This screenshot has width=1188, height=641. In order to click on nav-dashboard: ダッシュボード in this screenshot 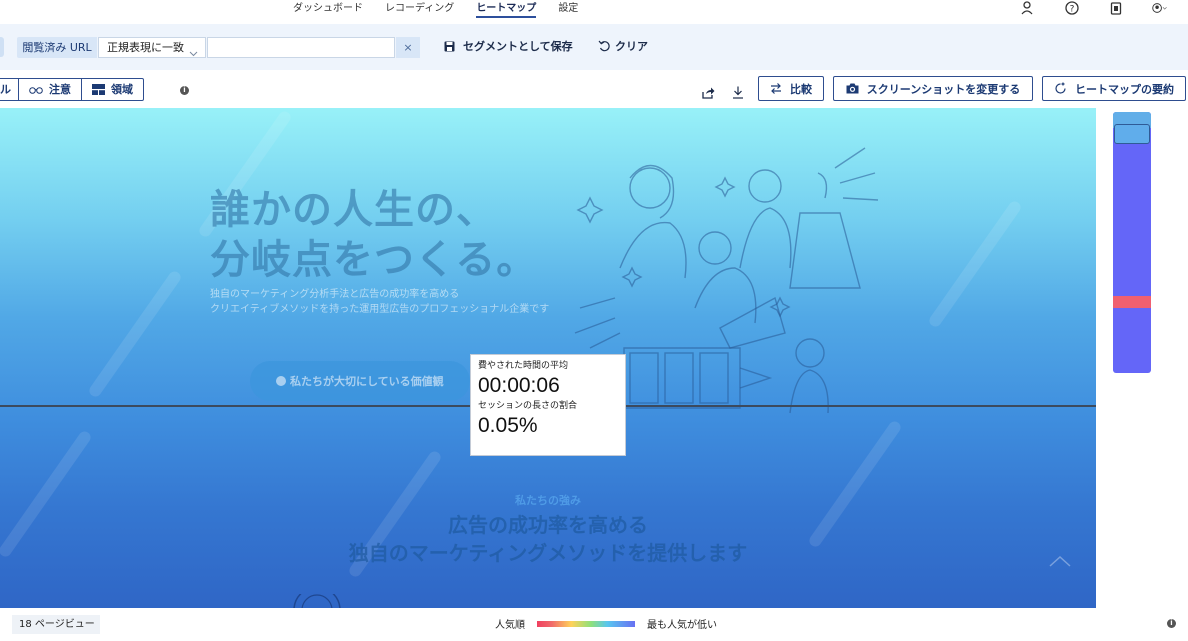, I will do `click(328, 10)`.